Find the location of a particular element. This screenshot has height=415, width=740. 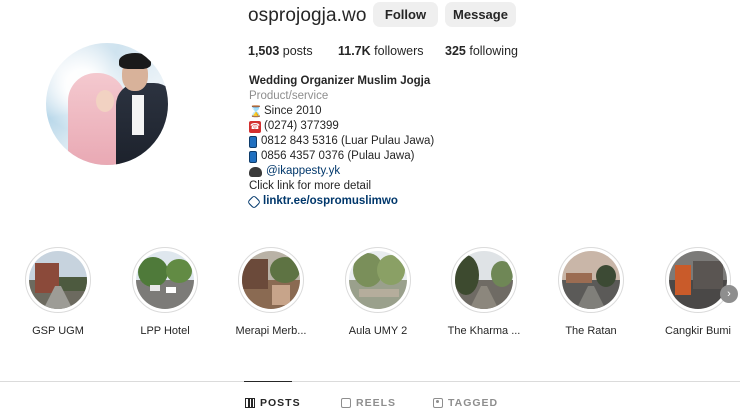

tab-posts: POSTS is located at coordinates (273, 403).